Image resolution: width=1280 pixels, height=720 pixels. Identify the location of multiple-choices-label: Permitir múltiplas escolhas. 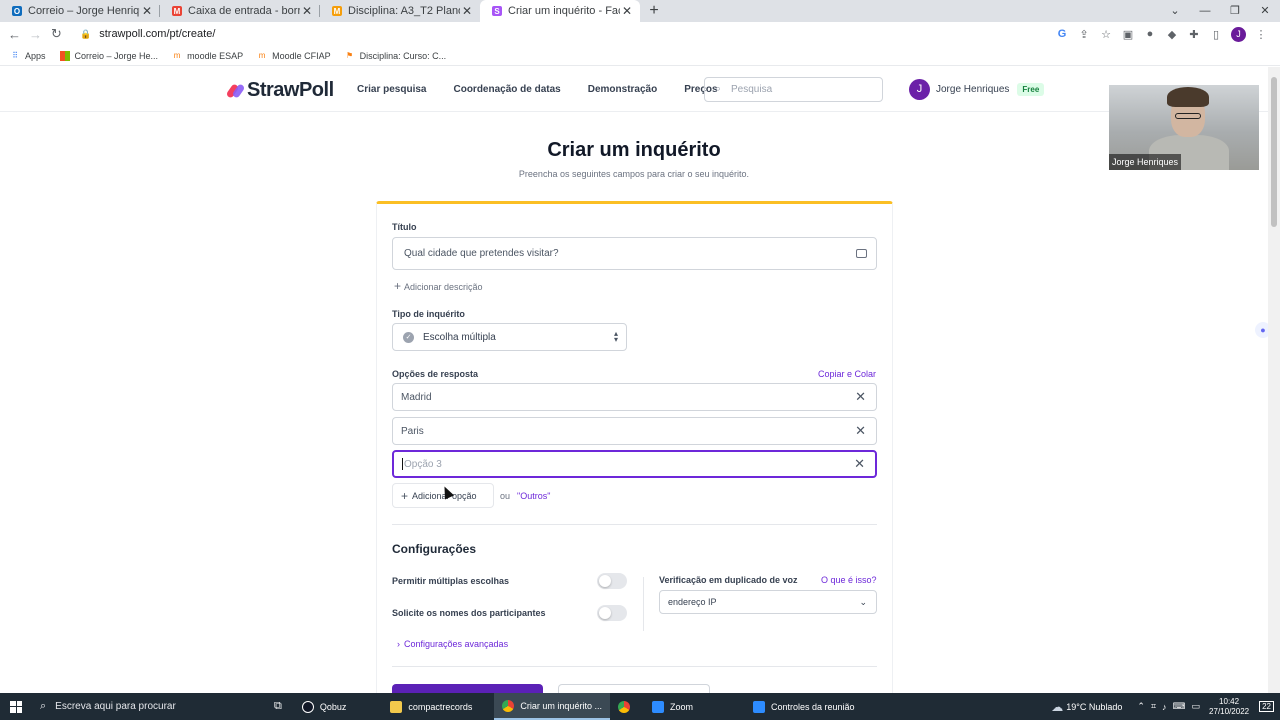
(451, 581).